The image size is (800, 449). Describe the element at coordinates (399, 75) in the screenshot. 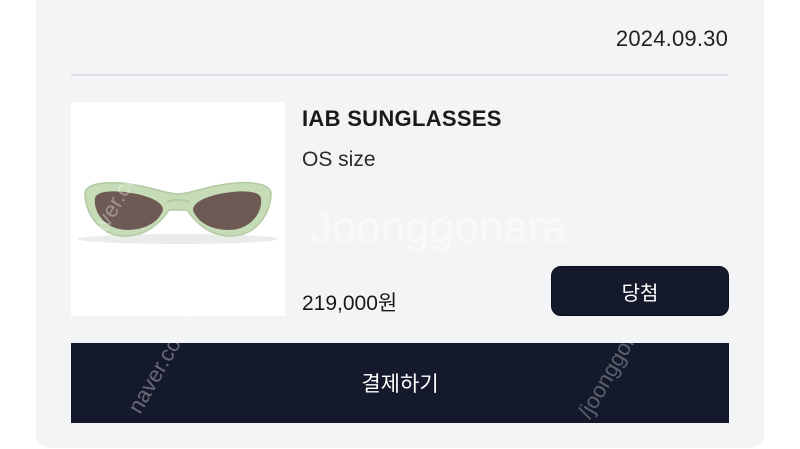

I see `divider` at that location.